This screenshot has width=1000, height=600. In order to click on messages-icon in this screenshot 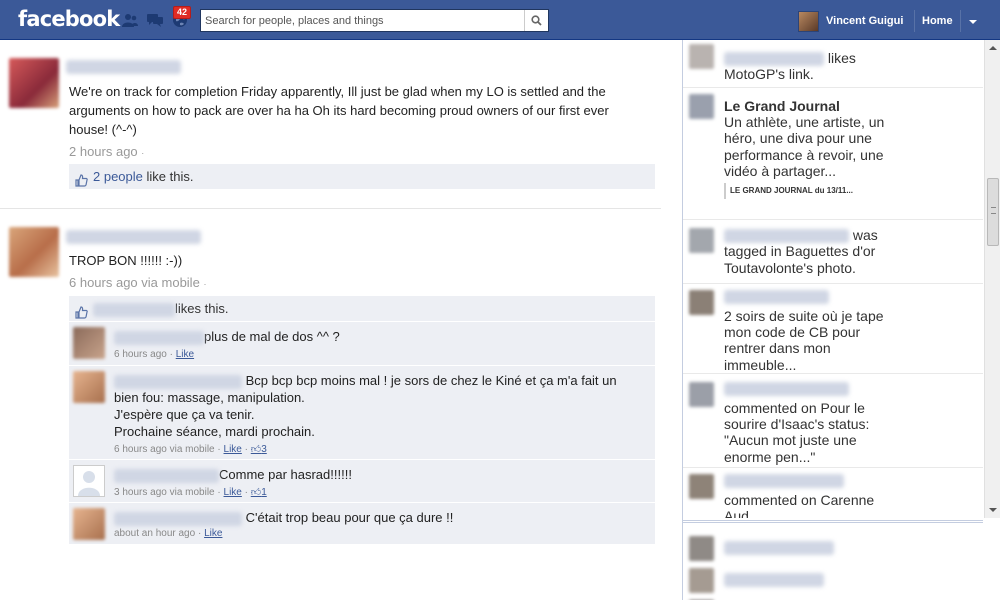, I will do `click(155, 20)`.